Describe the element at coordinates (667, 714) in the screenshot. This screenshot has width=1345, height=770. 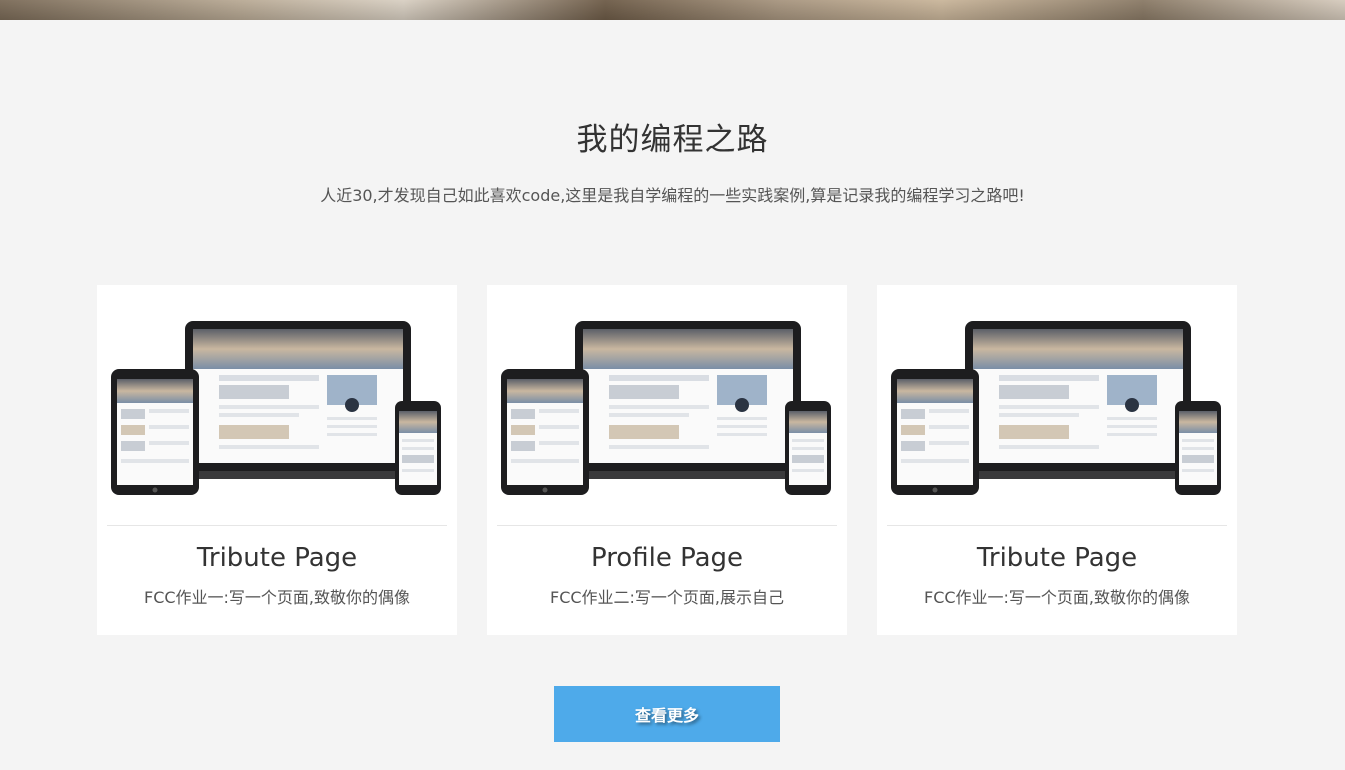
I see `view-more-button: 查看更多` at that location.